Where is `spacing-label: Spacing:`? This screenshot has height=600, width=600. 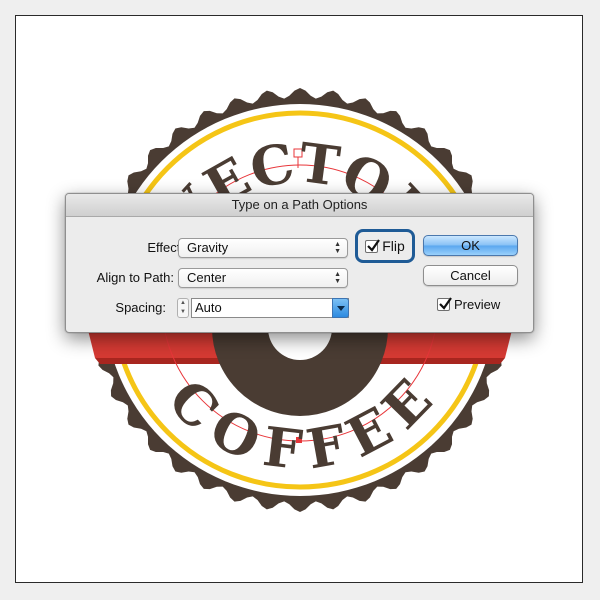
spacing-label: Spacing: is located at coordinates (140, 307).